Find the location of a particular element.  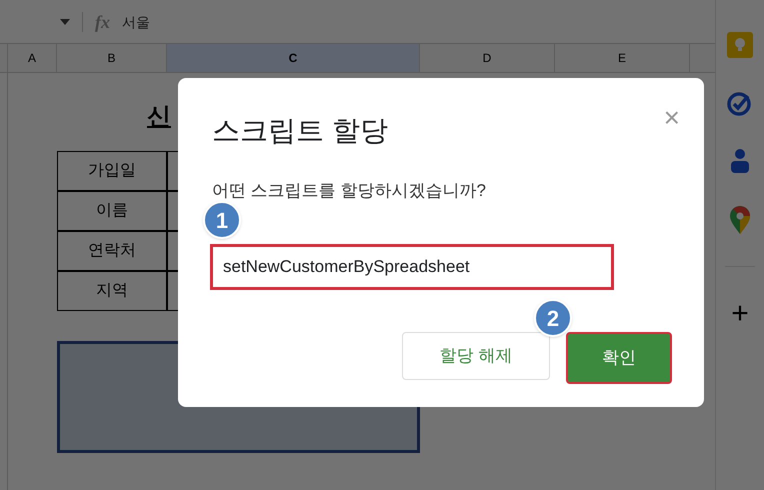

sheet-title: 신 is located at coordinates (159, 117).